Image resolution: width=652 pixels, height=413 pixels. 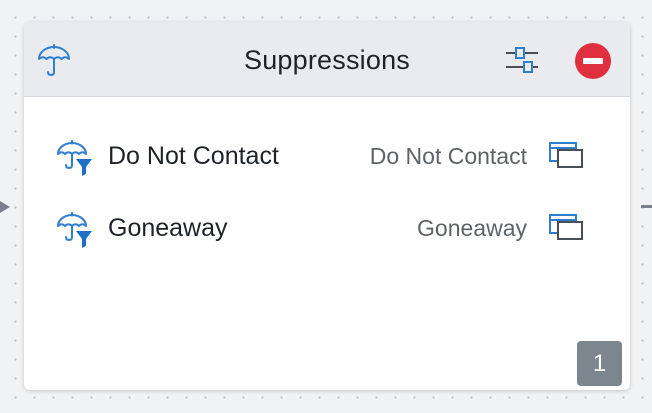 I want to click on list-item: Goneaway Goneaway, so click(x=327, y=228).